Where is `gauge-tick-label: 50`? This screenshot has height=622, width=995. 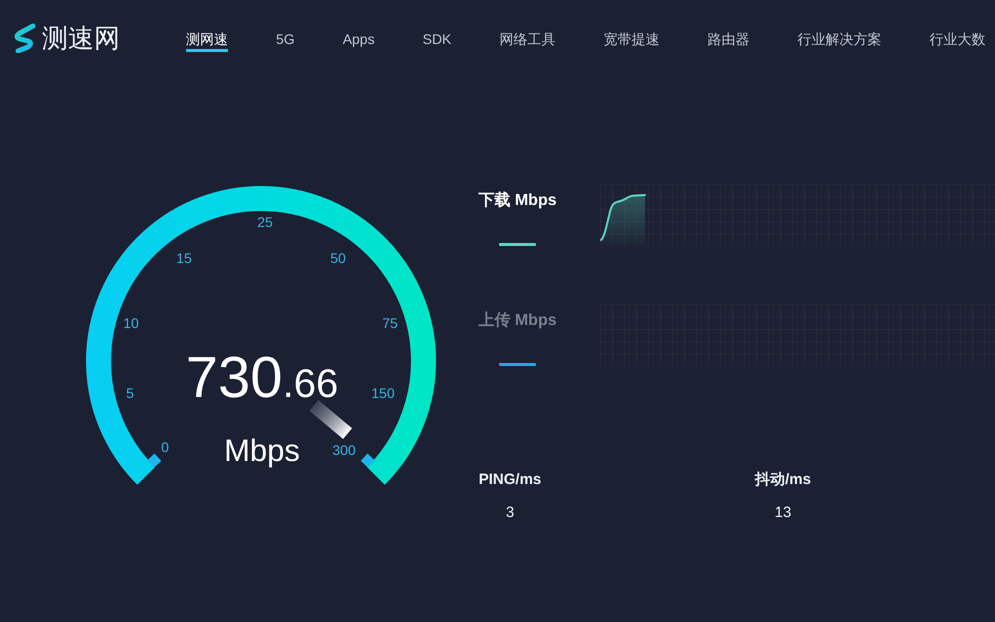
gauge-tick-label: 50 is located at coordinates (338, 258).